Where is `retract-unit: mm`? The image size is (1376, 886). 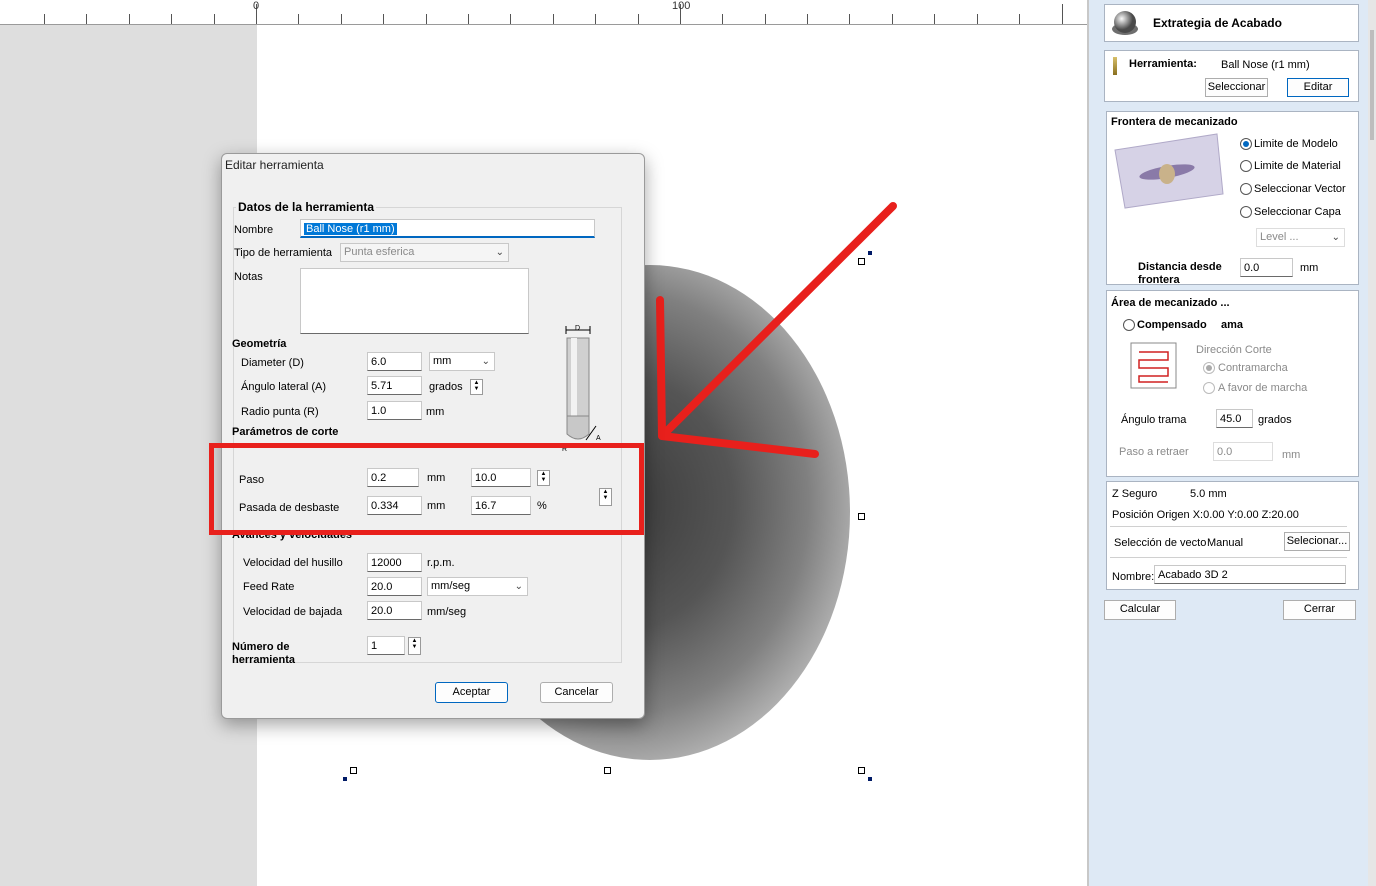 retract-unit: mm is located at coordinates (1291, 455).